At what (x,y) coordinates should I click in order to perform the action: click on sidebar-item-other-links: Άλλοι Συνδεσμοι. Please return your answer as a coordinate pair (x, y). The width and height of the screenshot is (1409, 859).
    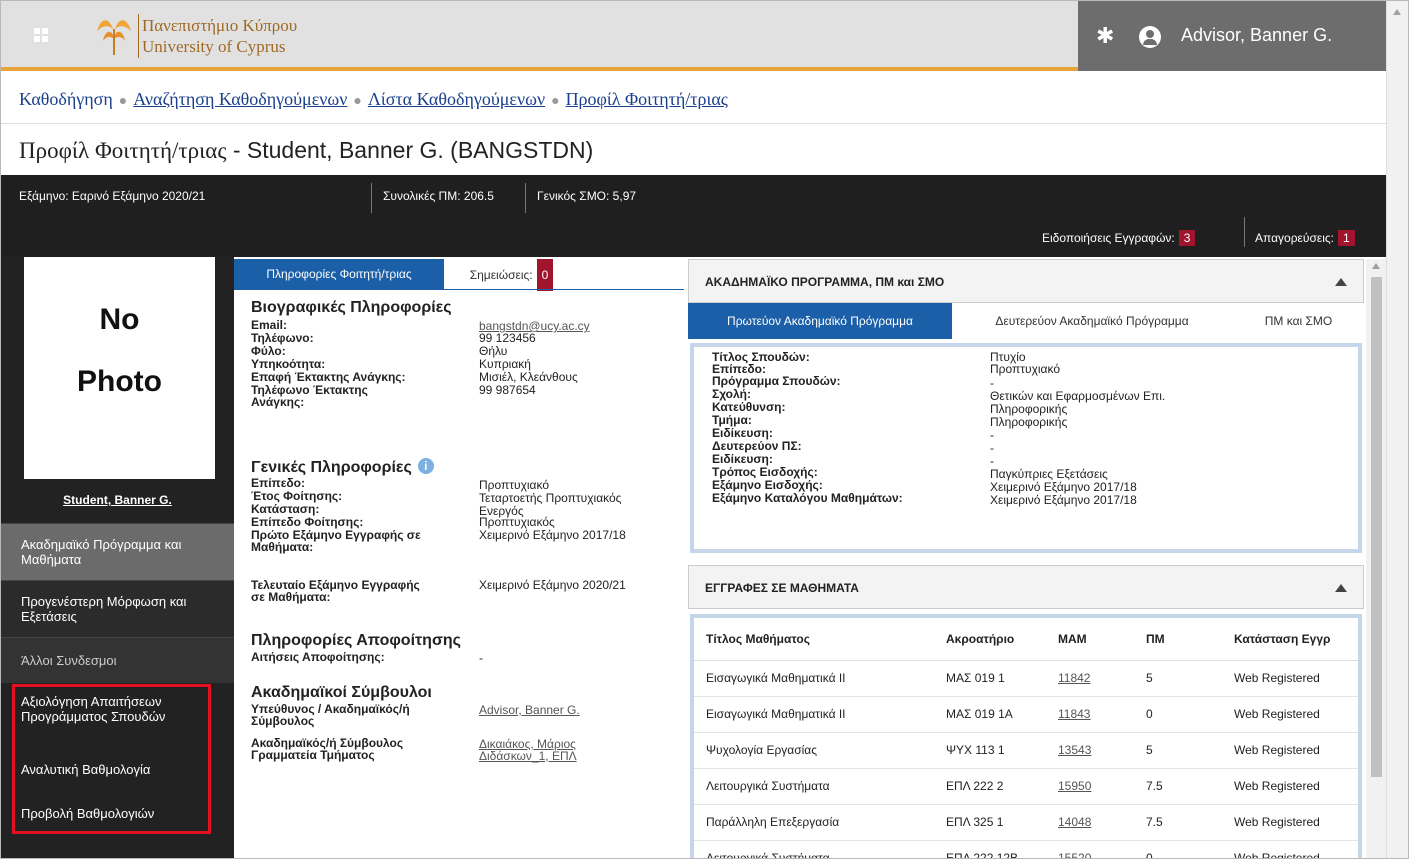
    Looking at the image, I should click on (117, 660).